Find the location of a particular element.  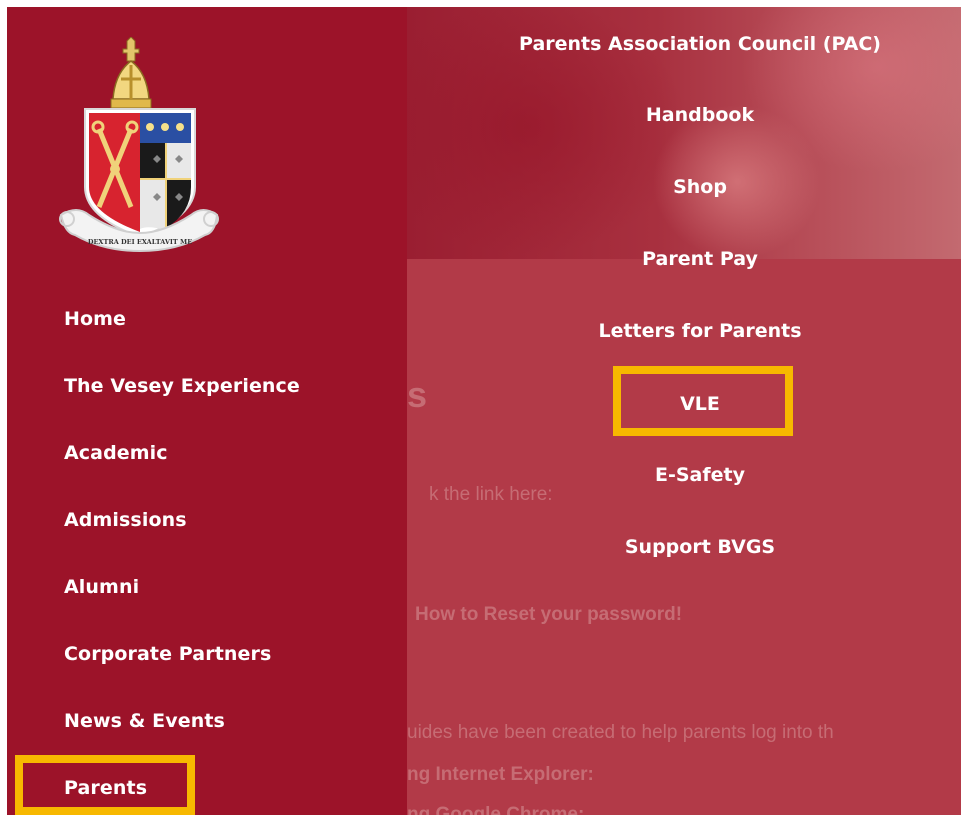

nav-item-corporate-partners: Corporate Partners is located at coordinates (167, 654).